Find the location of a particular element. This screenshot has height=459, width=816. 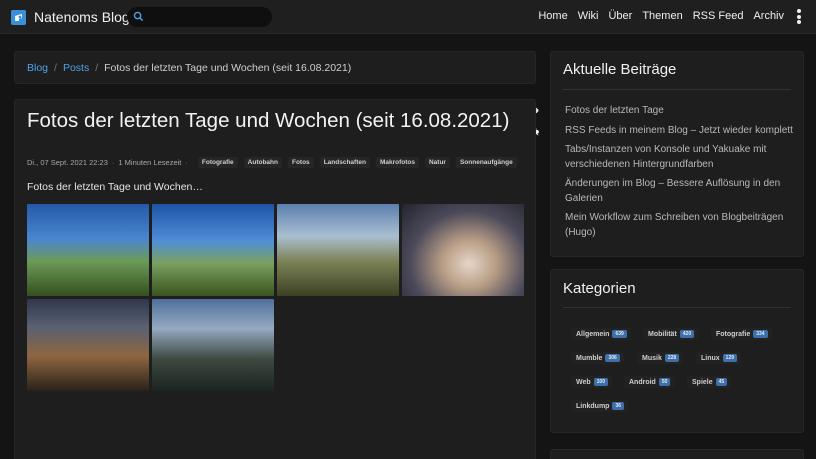

categories-title: Kategorien is located at coordinates (599, 288).